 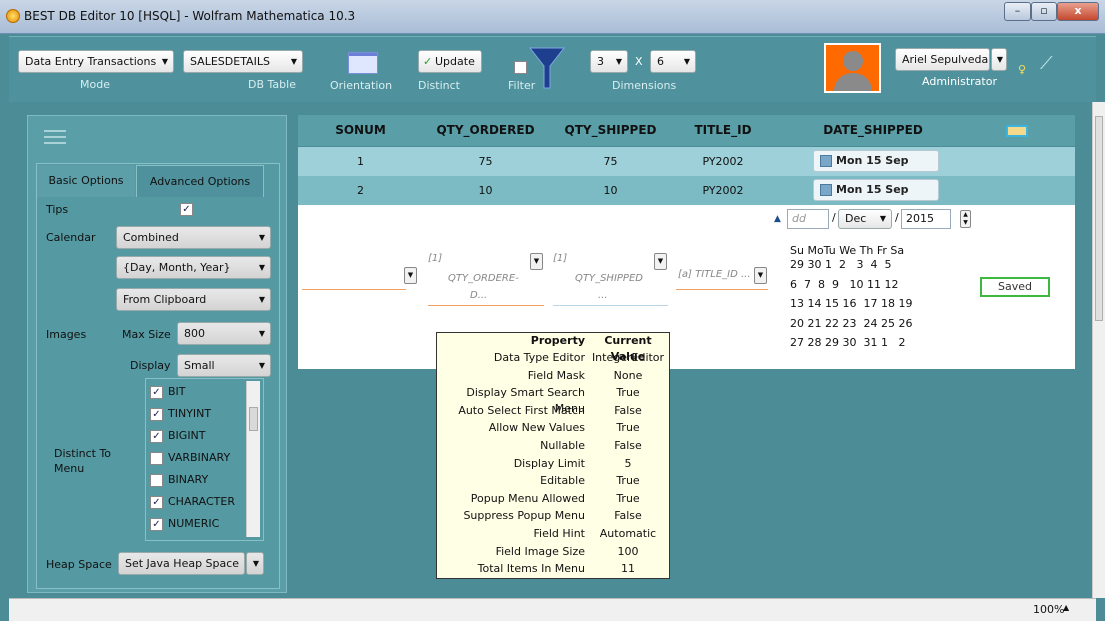 I want to click on property-key: Editable, so click(x=562, y=481).